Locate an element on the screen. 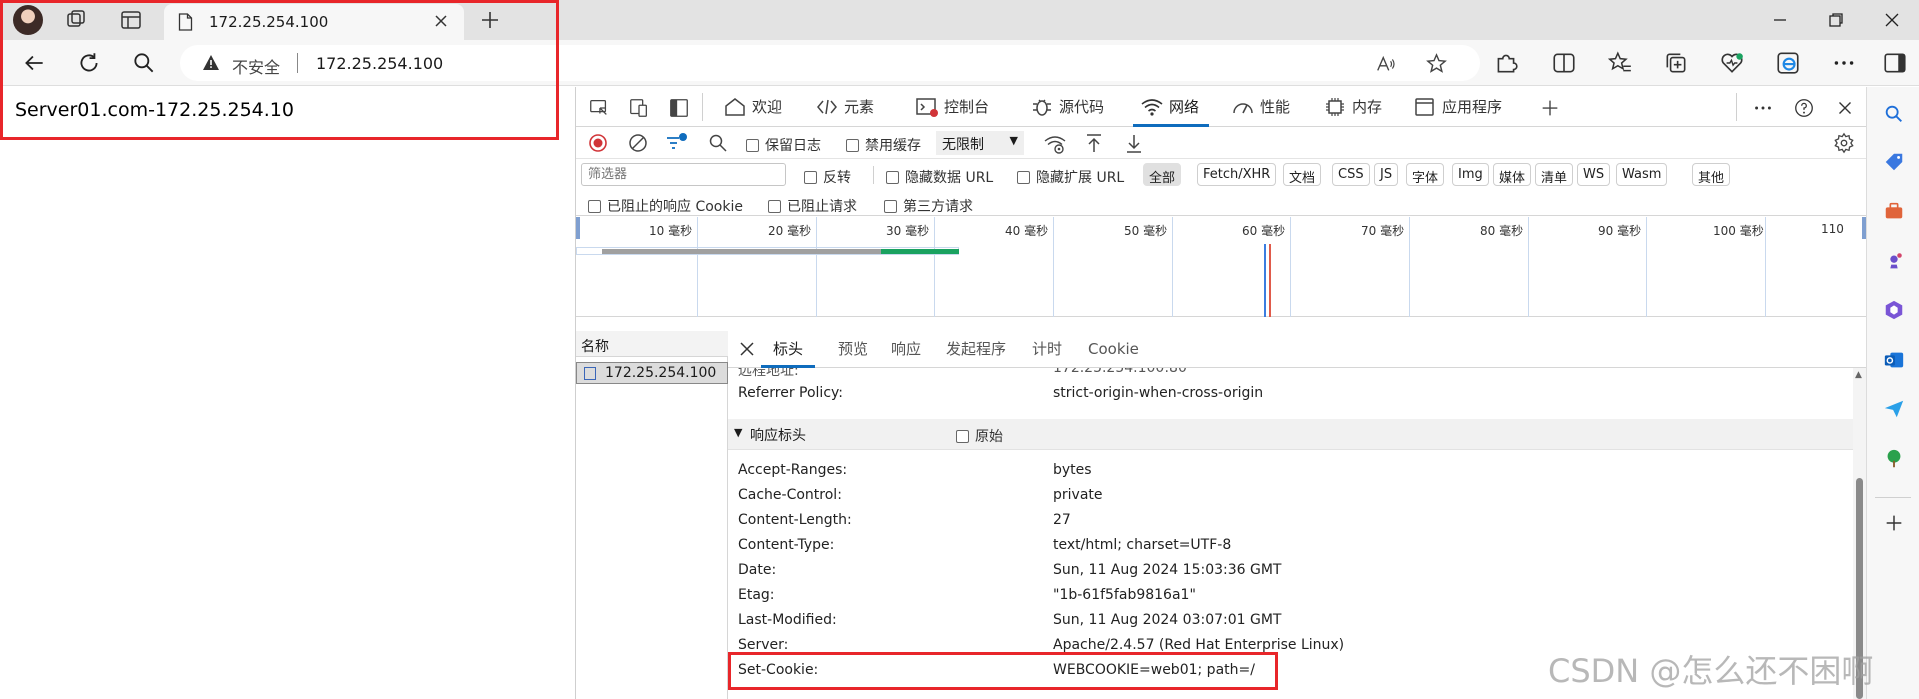  record-stop-icon is located at coordinates (598, 143).